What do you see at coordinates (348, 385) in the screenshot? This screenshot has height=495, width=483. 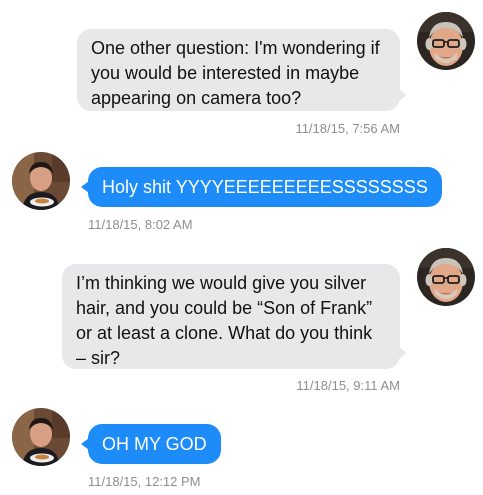 I see `message-timestamp: 11/18/15, 9:11 AM` at bounding box center [348, 385].